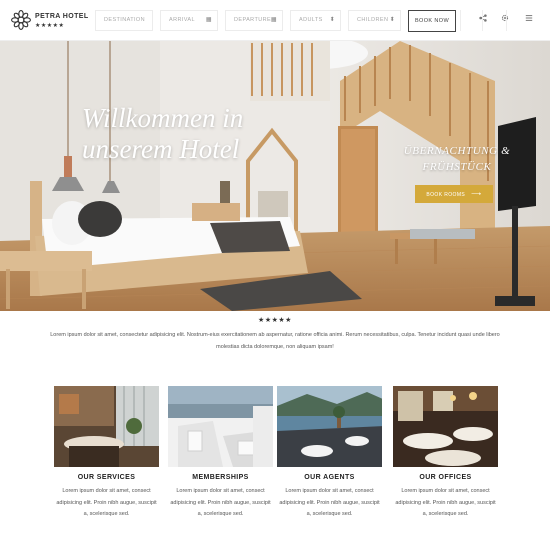 The height and width of the screenshot is (539, 550). What do you see at coordinates (457, 151) in the screenshot?
I see `hero-subtitle-line1: ÜBERNACHTUNG &` at bounding box center [457, 151].